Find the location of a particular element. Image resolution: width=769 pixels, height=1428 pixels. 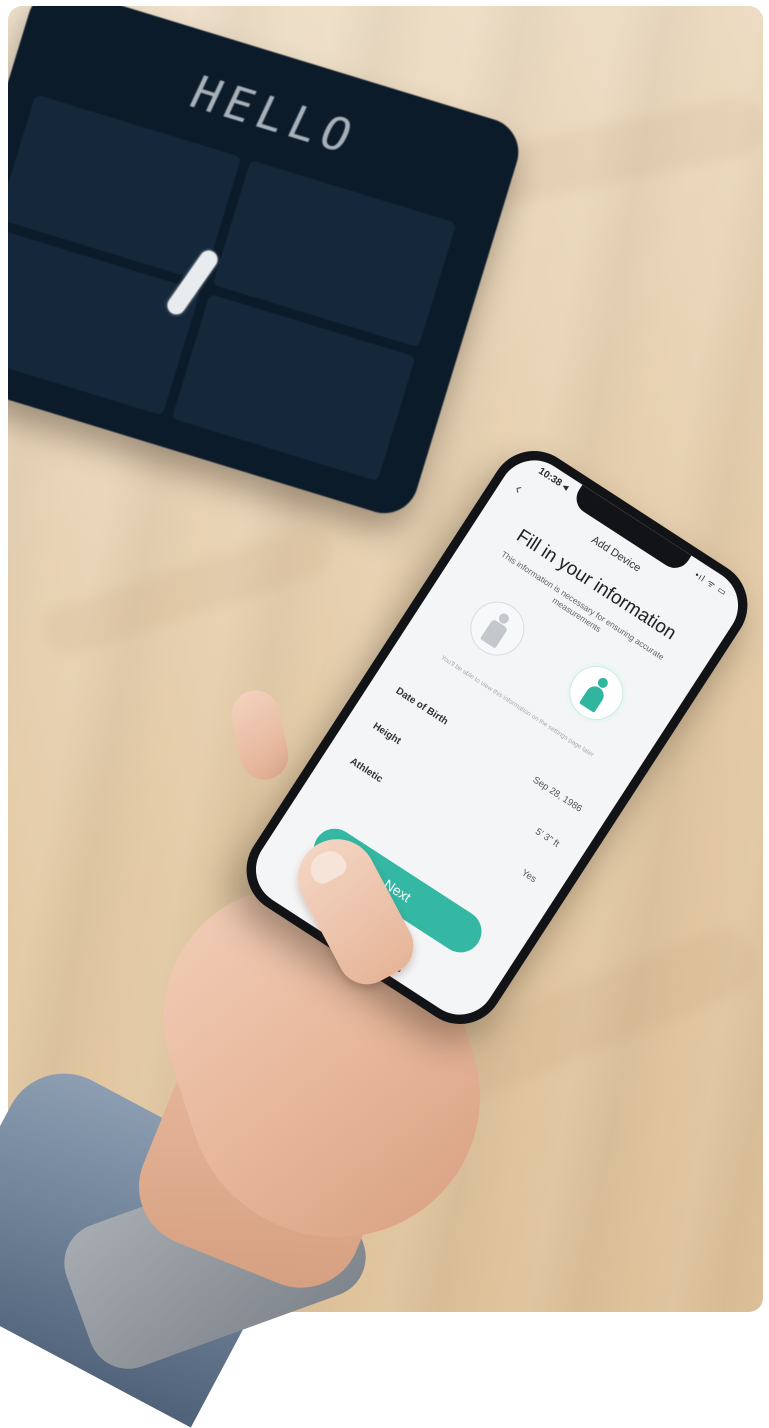

gender-option-female is located at coordinates (596, 693).